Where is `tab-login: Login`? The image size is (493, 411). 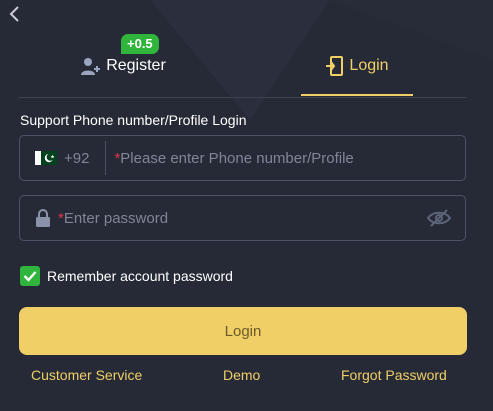 tab-login: Login is located at coordinates (357, 65).